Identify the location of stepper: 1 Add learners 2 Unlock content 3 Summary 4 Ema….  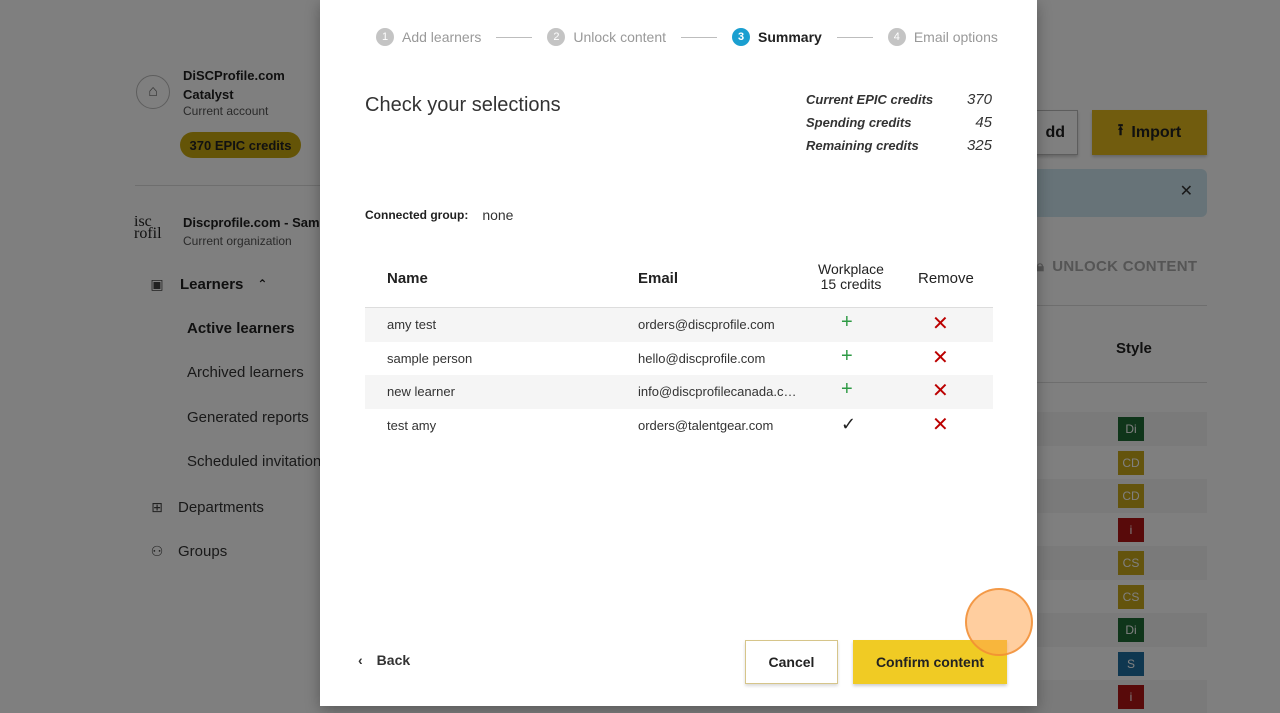
(687, 37).